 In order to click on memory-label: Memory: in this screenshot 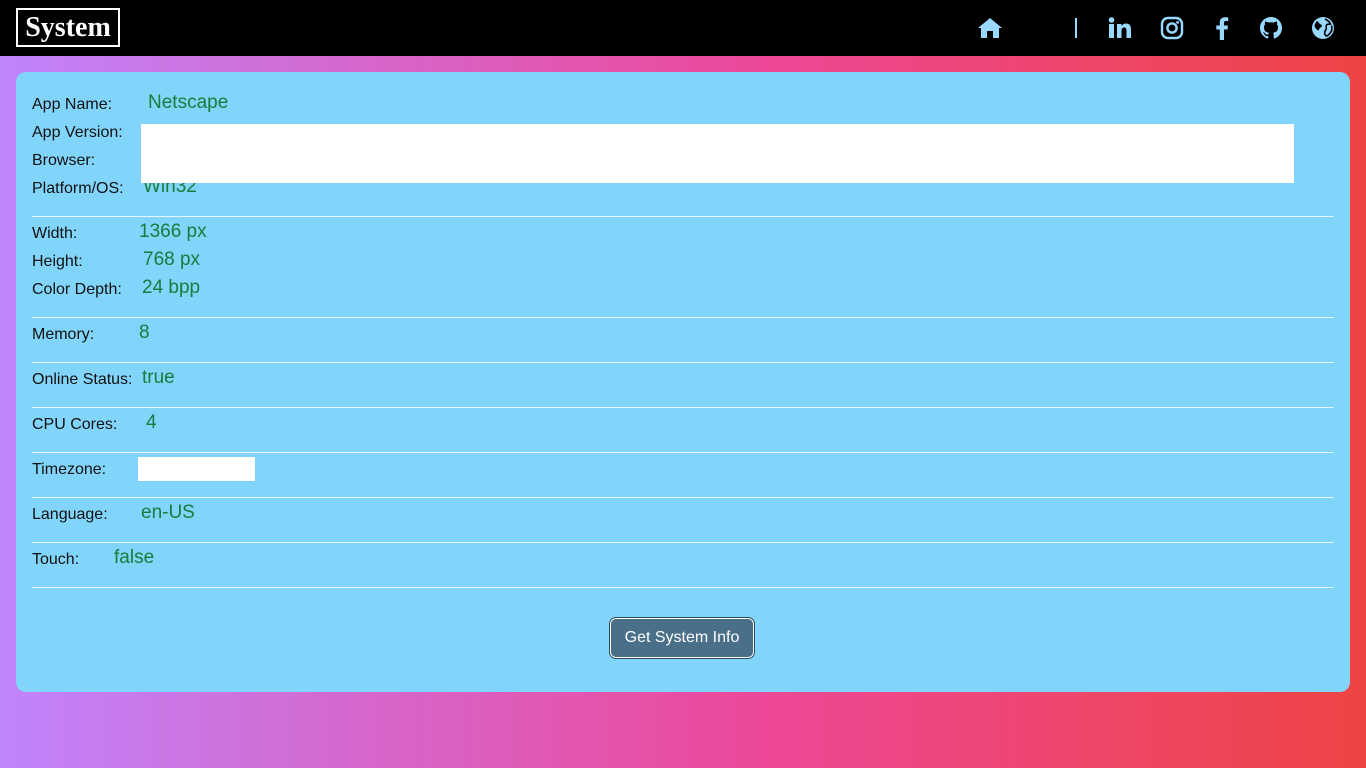, I will do `click(63, 334)`.